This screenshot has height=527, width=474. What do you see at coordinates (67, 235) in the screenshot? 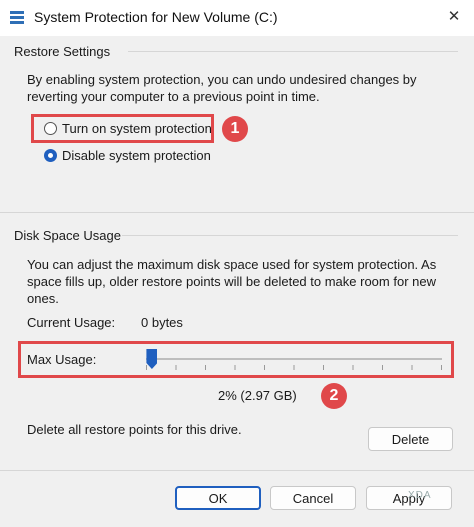
I see `disk-space-heading: Disk Space Usage` at bounding box center [67, 235].